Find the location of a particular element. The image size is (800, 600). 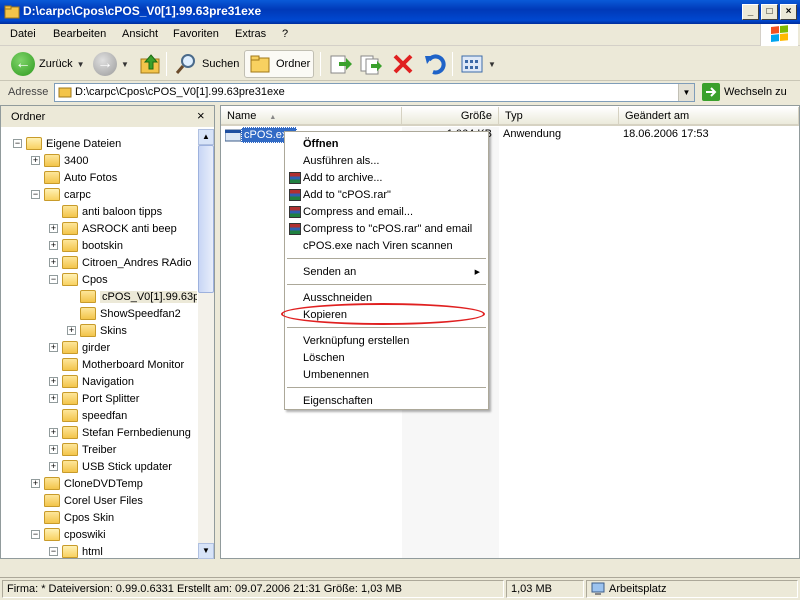

column-header-type: Typ is located at coordinates (559, 116).